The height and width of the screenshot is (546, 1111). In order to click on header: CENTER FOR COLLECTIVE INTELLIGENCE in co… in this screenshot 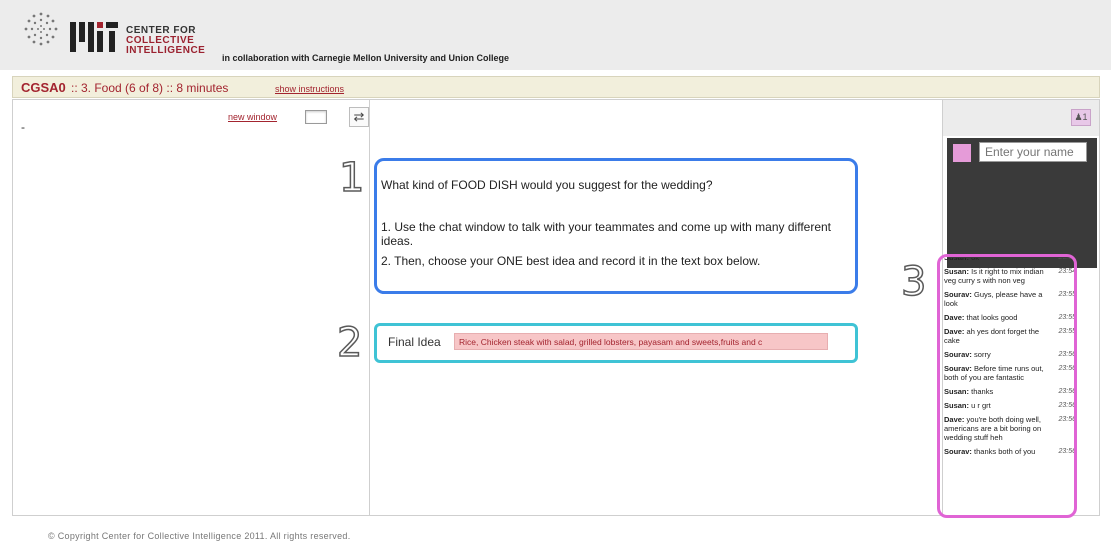, I will do `click(555, 35)`.